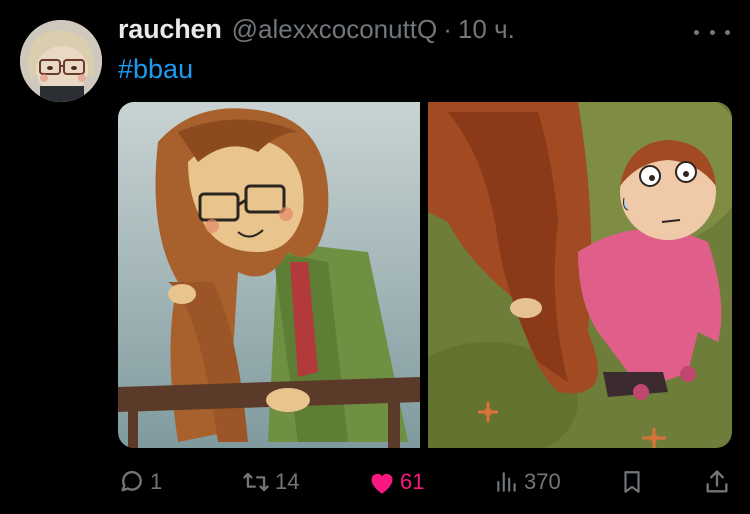 The height and width of the screenshot is (514, 750). Describe the element at coordinates (542, 481) in the screenshot. I see `view-count: 370` at that location.